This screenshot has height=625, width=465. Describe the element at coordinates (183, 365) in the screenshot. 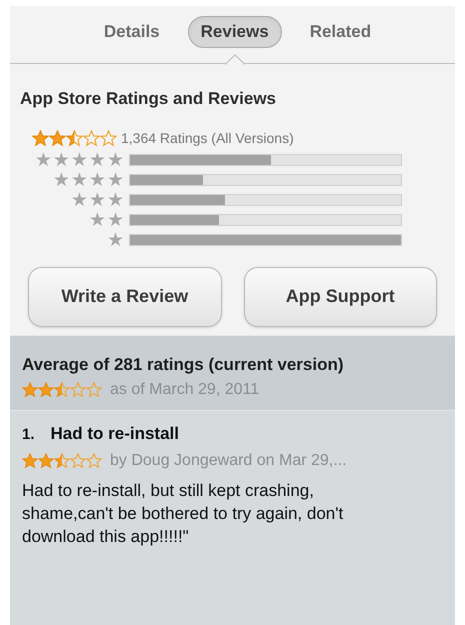

I see `average-title: Average of 281 ratings (current version)` at that location.